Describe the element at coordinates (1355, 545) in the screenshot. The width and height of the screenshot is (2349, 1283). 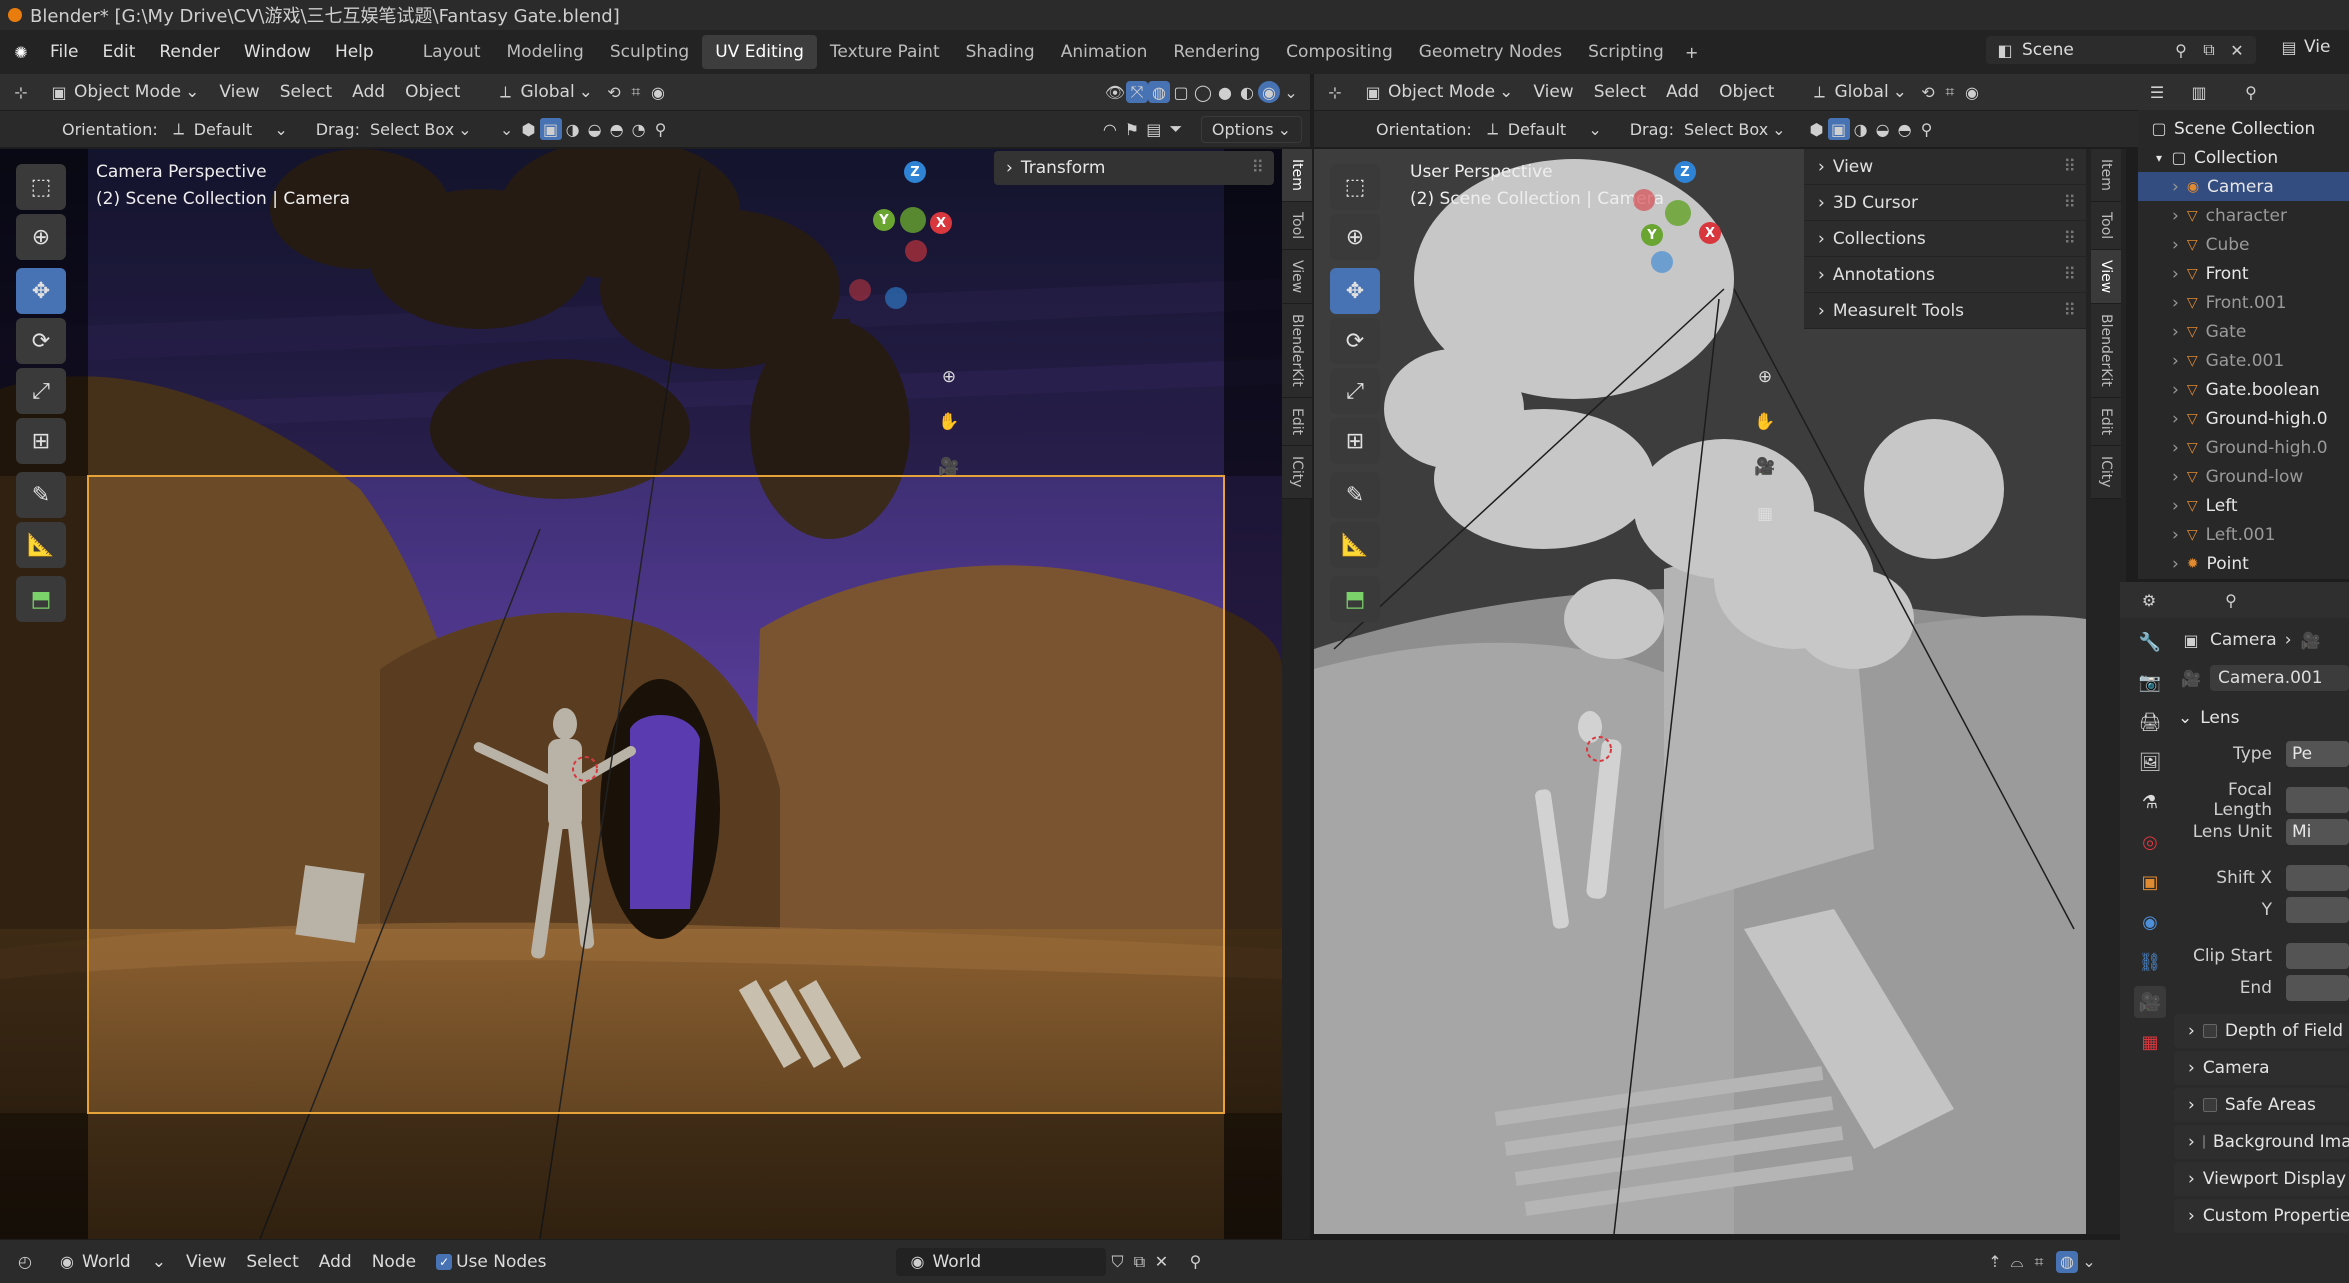
I see `measure-tool: 📐` at that location.